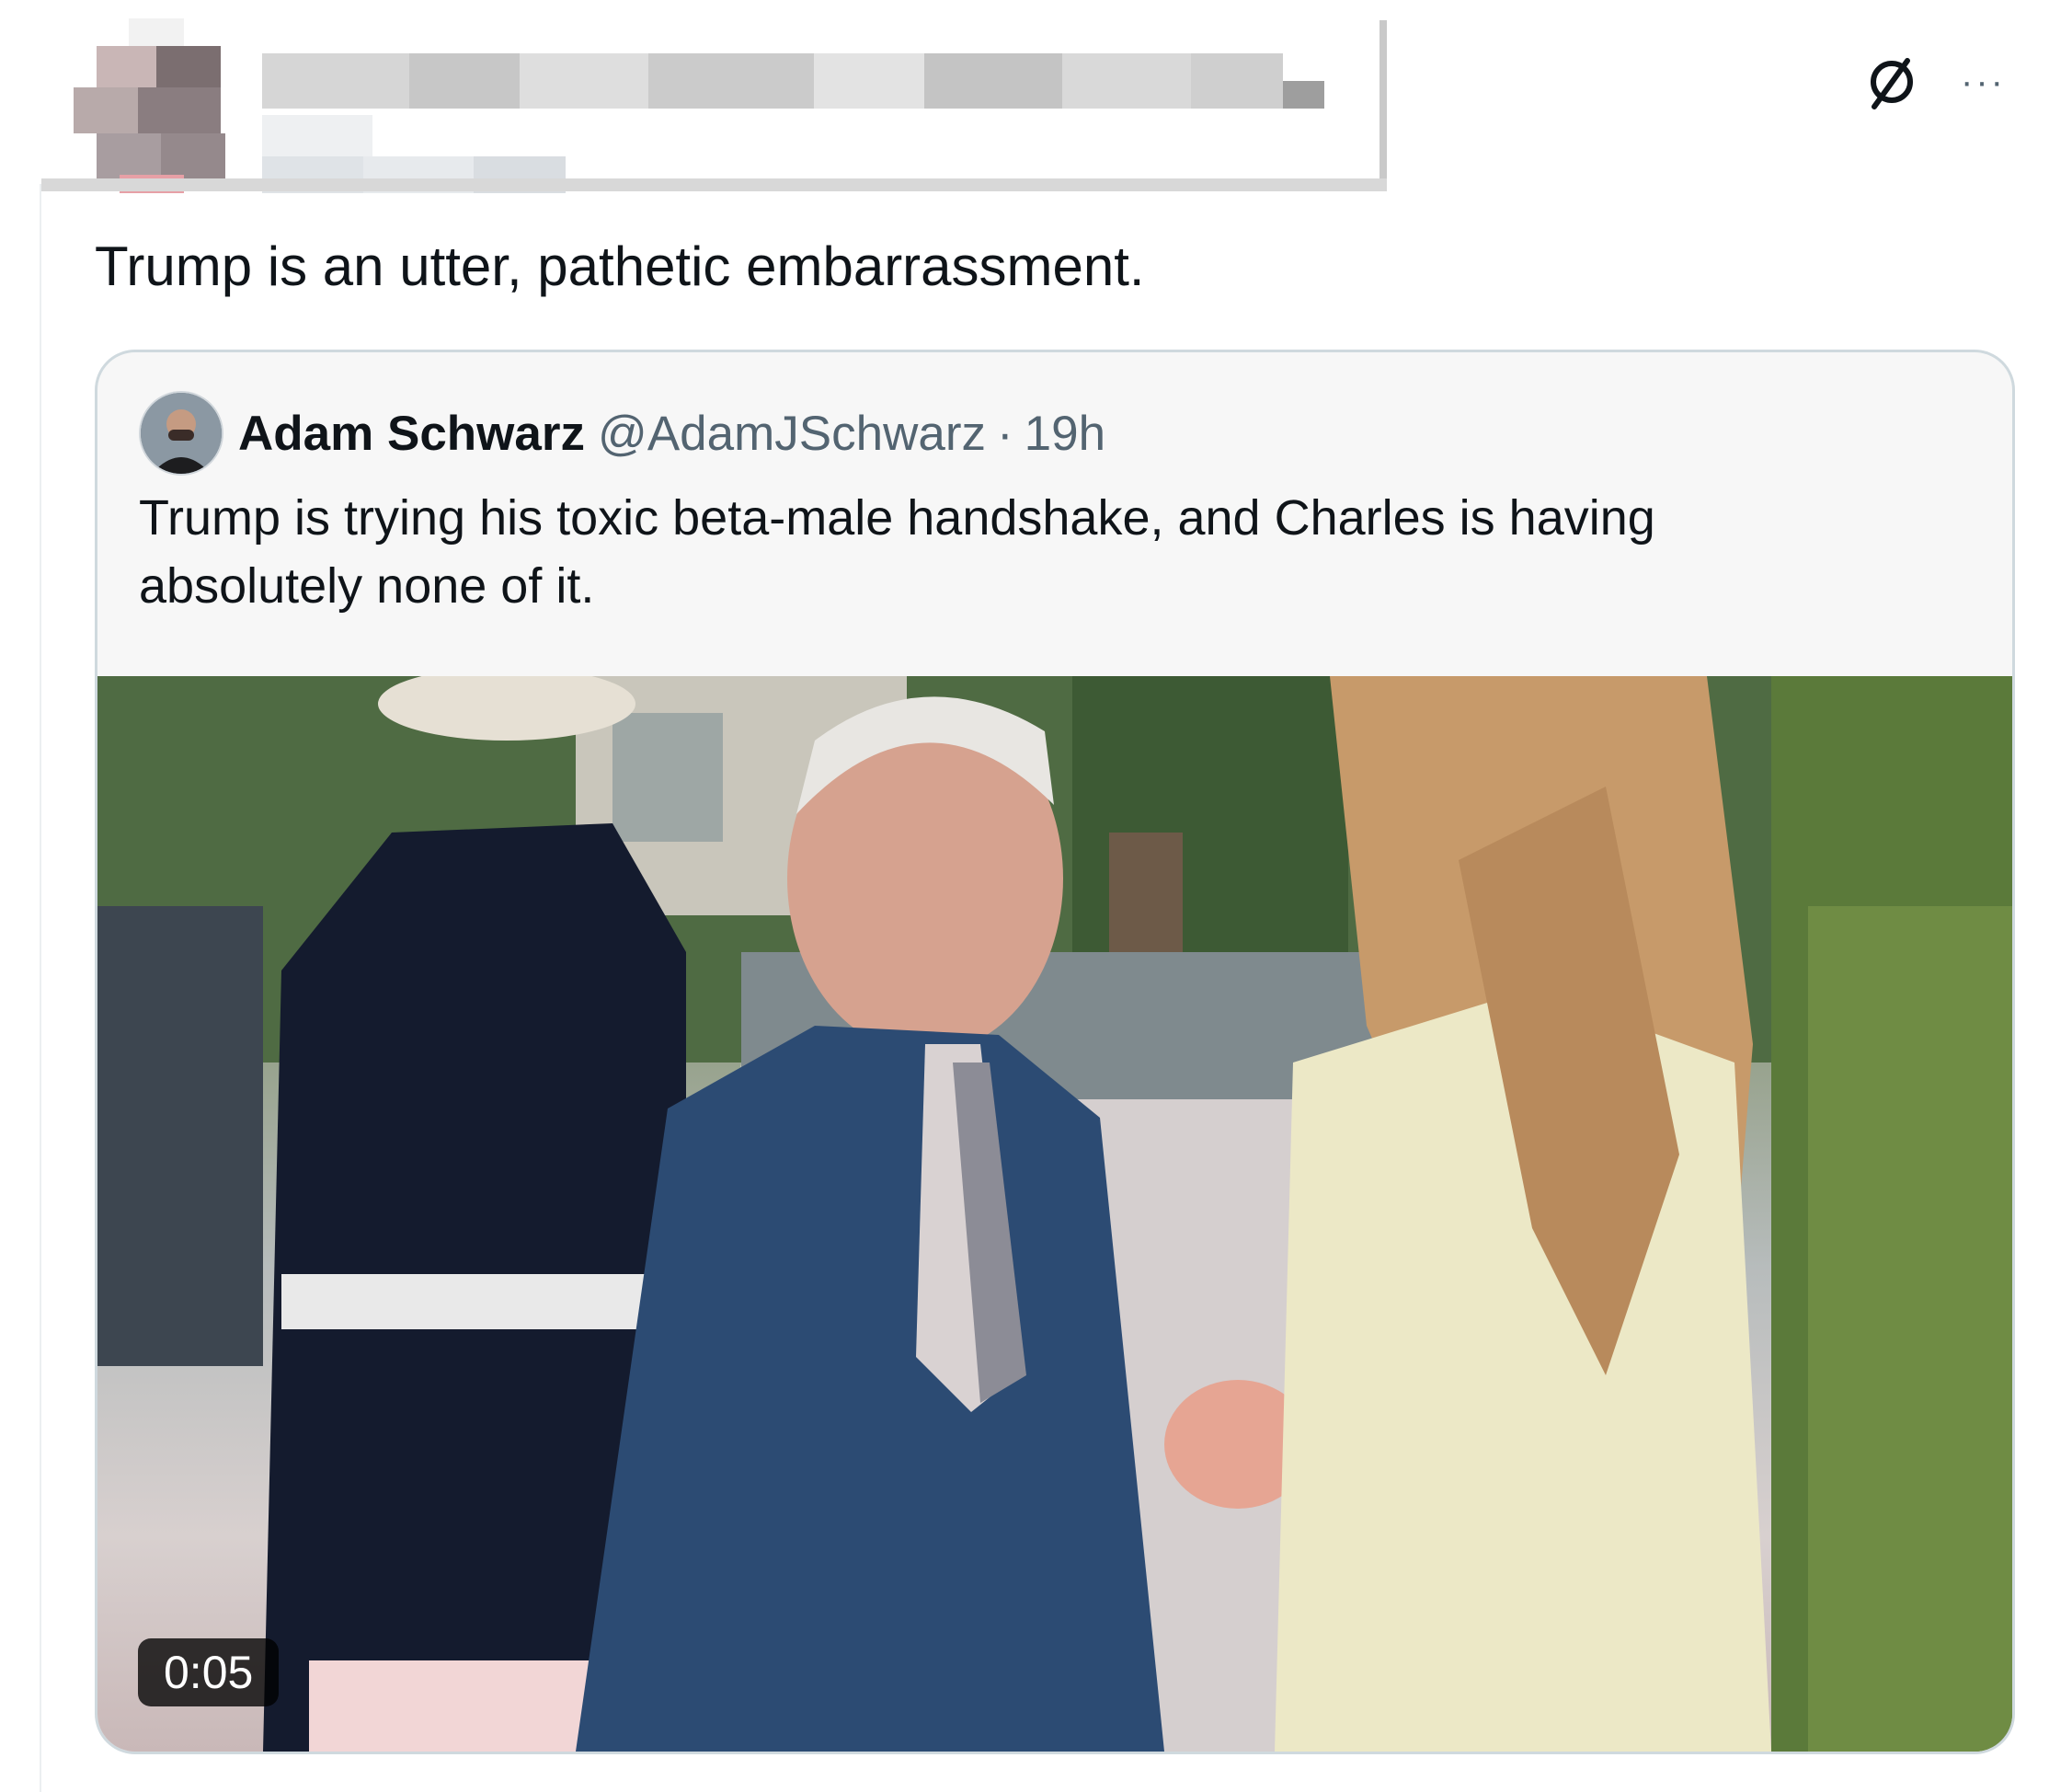  Describe the element at coordinates (1892, 81) in the screenshot. I see `grok-icon` at that location.